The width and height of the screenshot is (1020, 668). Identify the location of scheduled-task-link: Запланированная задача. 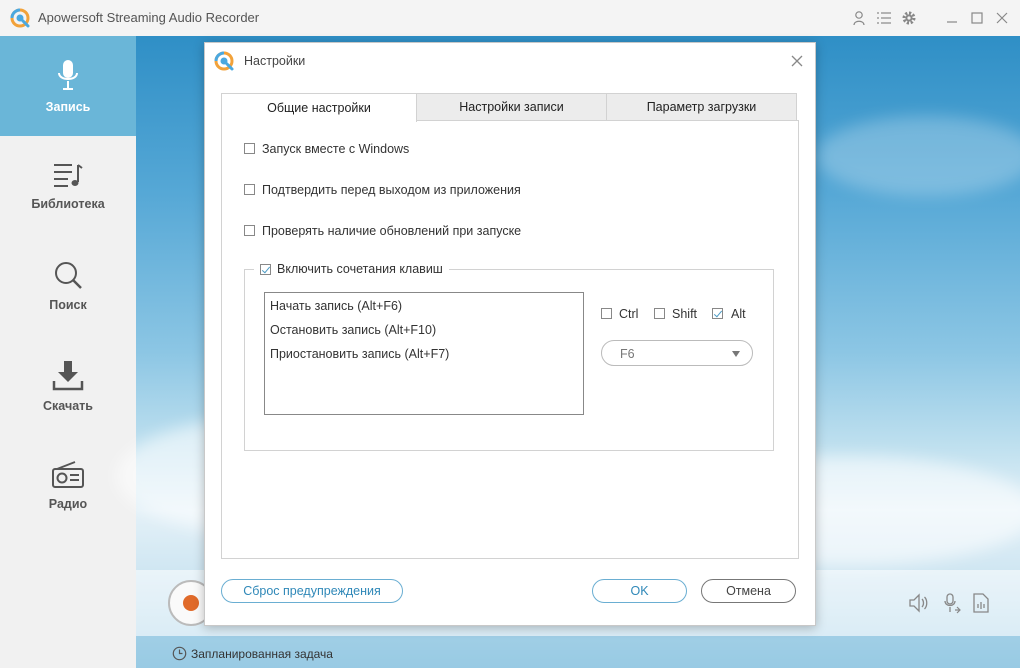
(252, 653).